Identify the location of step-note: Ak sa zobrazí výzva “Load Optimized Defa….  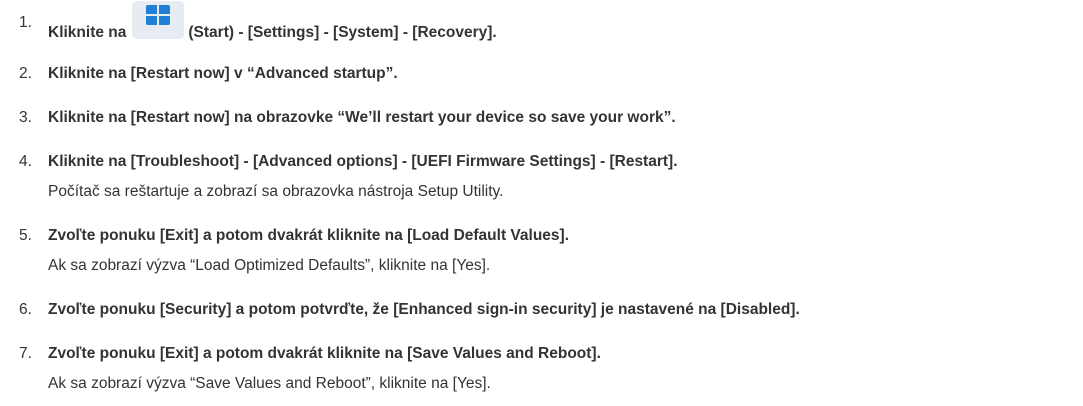
(269, 265).